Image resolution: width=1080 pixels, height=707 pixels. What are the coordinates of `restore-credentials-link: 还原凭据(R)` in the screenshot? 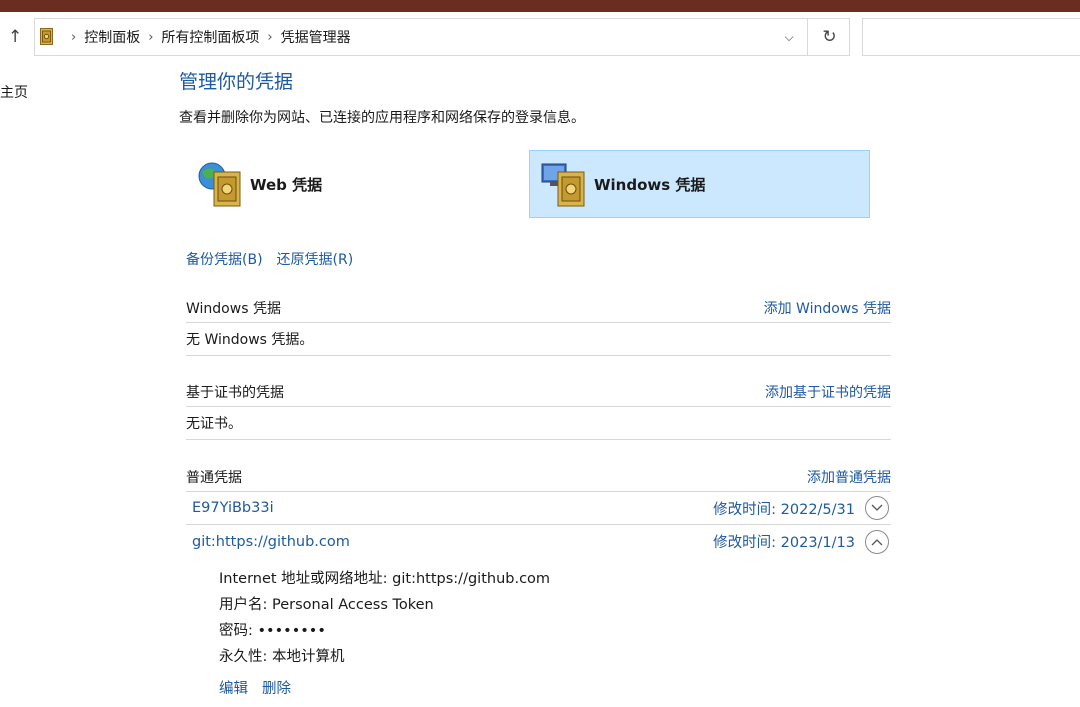 It's located at (315, 259).